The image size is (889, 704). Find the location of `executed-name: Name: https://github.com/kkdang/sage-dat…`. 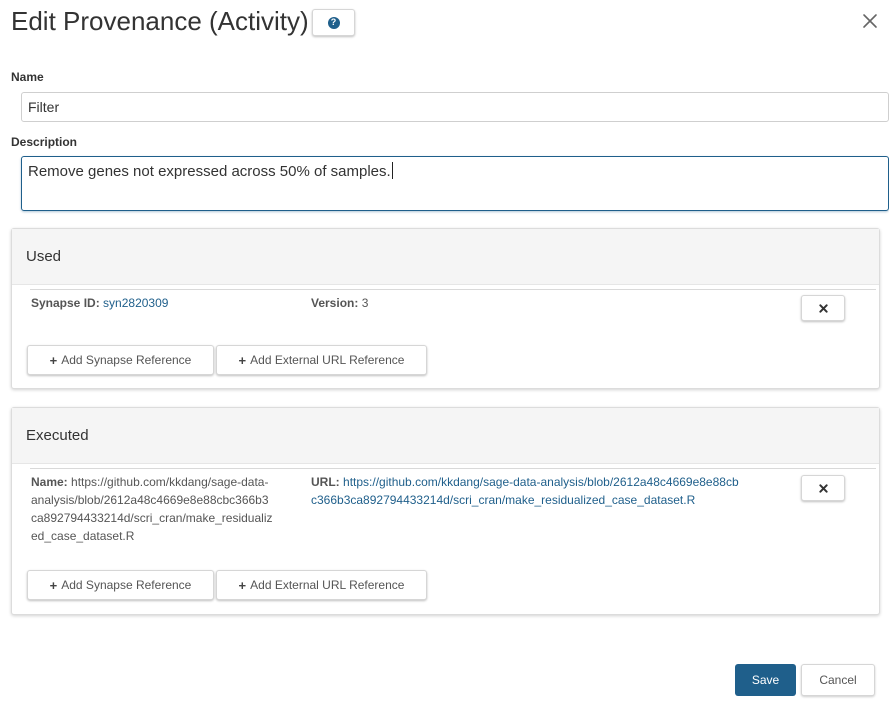

executed-name: Name: https://github.com/kkdang/sage-dat… is located at coordinates (168, 509).